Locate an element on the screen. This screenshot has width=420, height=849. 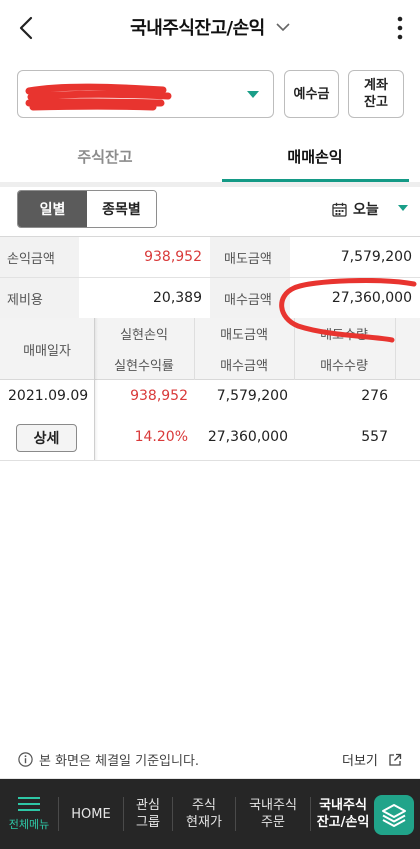
external-link-icon is located at coordinates (395, 759).